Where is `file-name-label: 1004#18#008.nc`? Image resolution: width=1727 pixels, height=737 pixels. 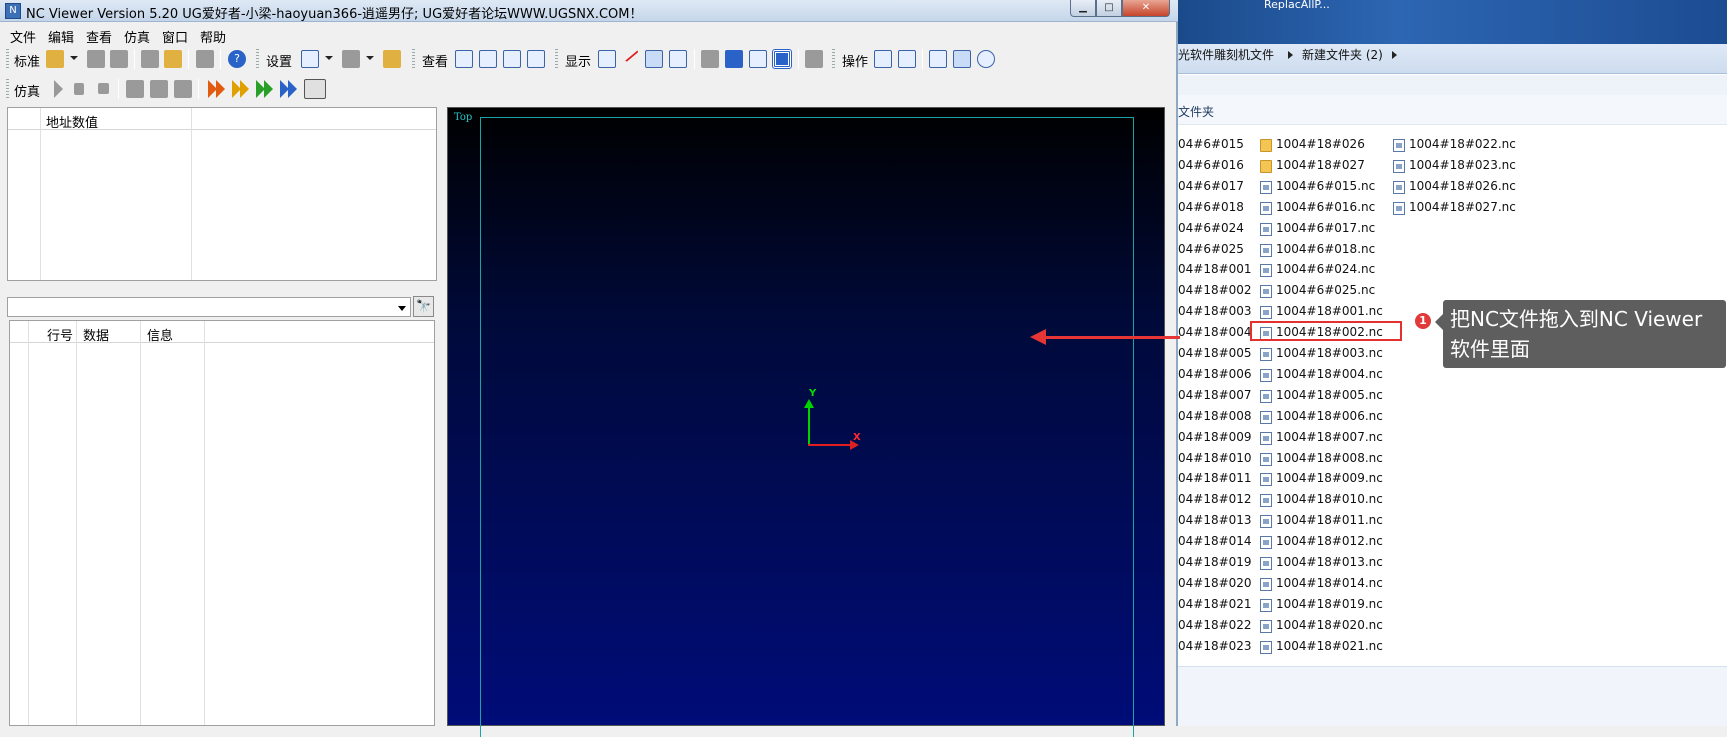 file-name-label: 1004#18#008.nc is located at coordinates (1329, 457).